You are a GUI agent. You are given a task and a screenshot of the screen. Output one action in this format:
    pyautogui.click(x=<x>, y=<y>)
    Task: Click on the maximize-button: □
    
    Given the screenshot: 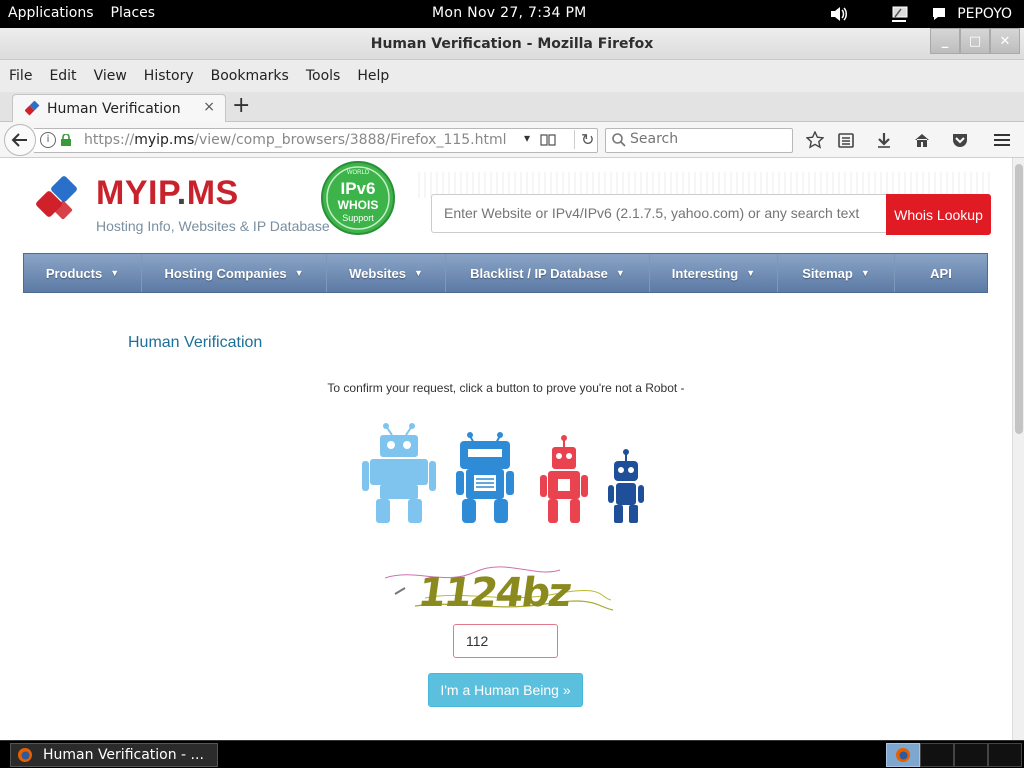 What is the action you would take?
    pyautogui.click(x=975, y=41)
    